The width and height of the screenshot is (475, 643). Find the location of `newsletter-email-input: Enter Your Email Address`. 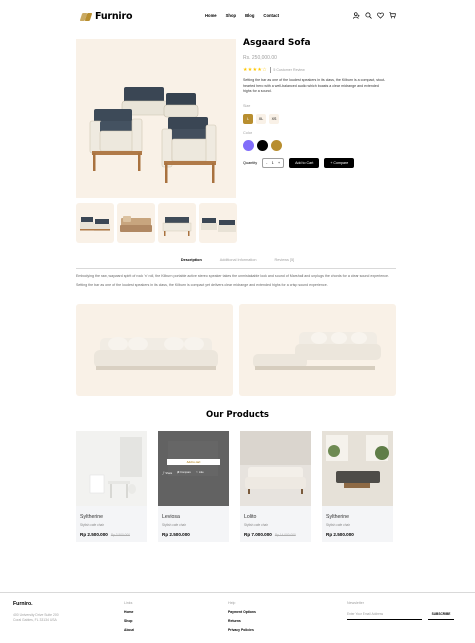

newsletter-email-input: Enter Your Email Address is located at coordinates (384, 616).